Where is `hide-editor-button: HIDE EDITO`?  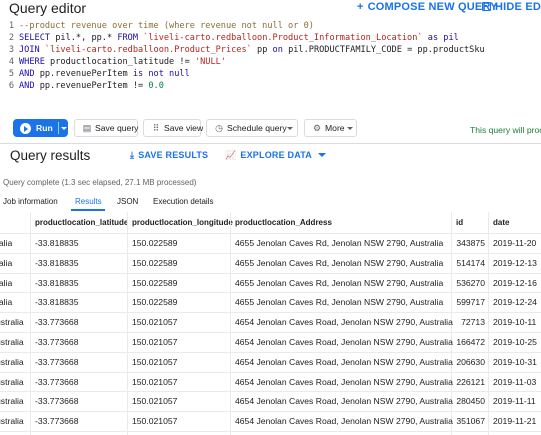 hide-editor-button: HIDE EDITO is located at coordinates (511, 7).